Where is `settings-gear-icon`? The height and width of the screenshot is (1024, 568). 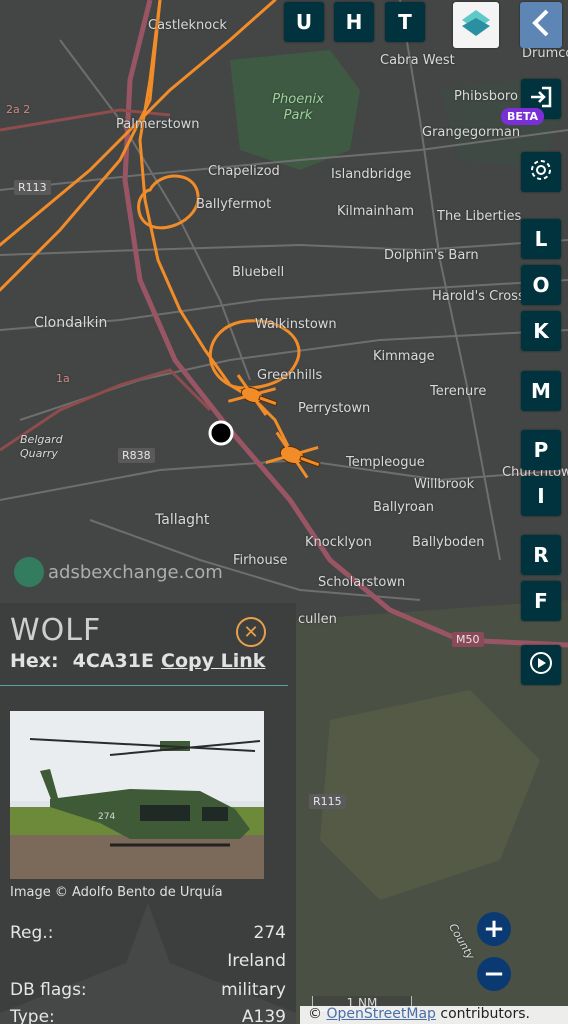 settings-gear-icon is located at coordinates (541, 172).